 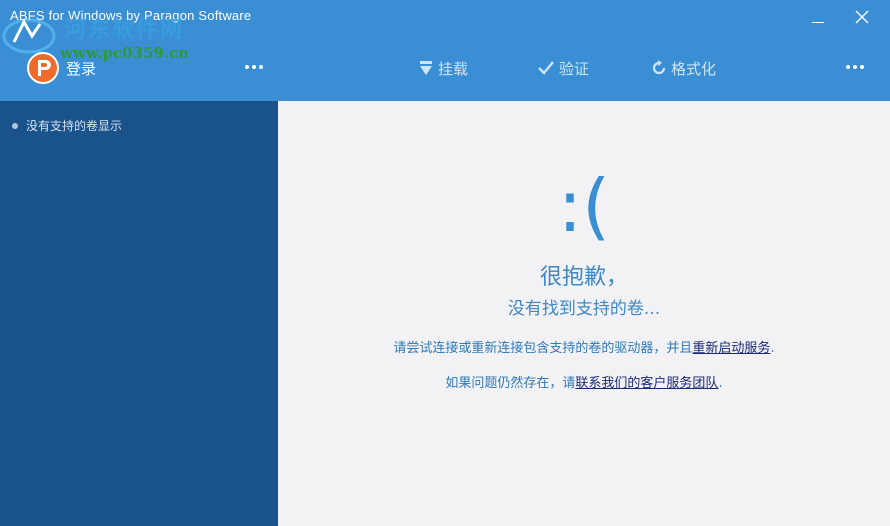 I want to click on refresh-icon, so click(x=659, y=67).